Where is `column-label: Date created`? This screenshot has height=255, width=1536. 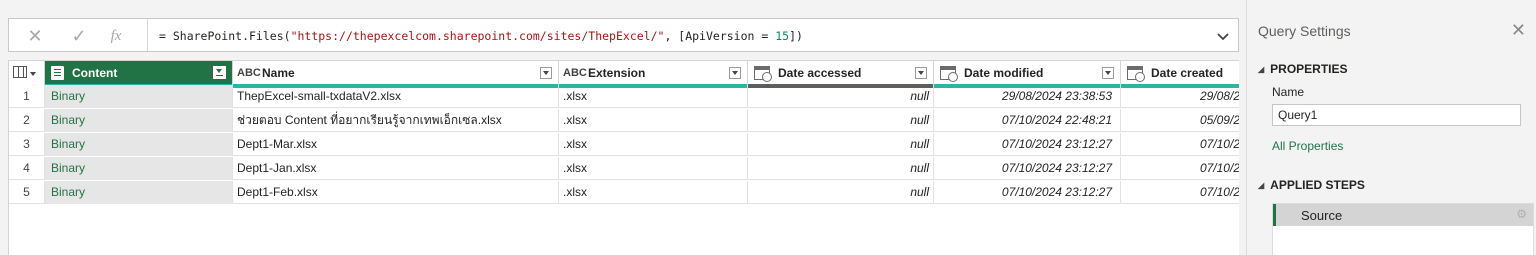
column-label: Date created is located at coordinates (1187, 73).